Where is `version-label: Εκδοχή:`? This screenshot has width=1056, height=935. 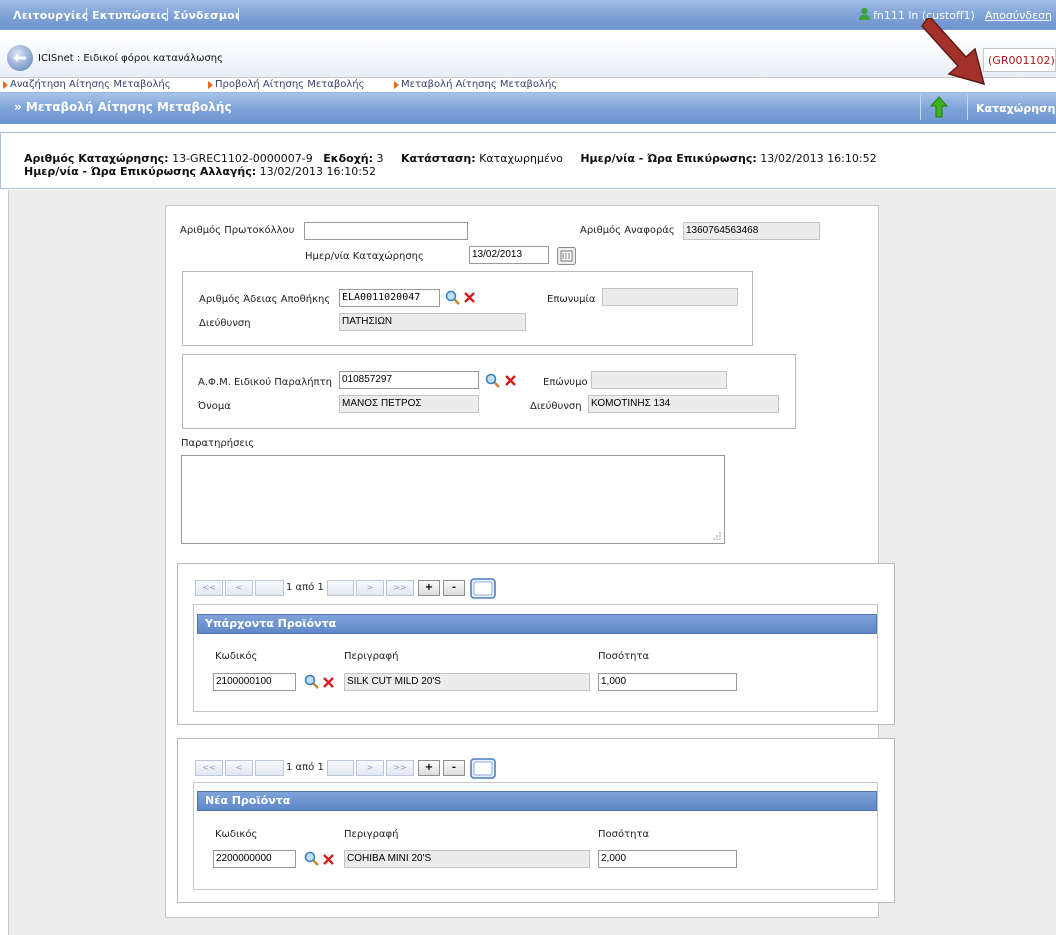
version-label: Εκδοχή: is located at coordinates (348, 158).